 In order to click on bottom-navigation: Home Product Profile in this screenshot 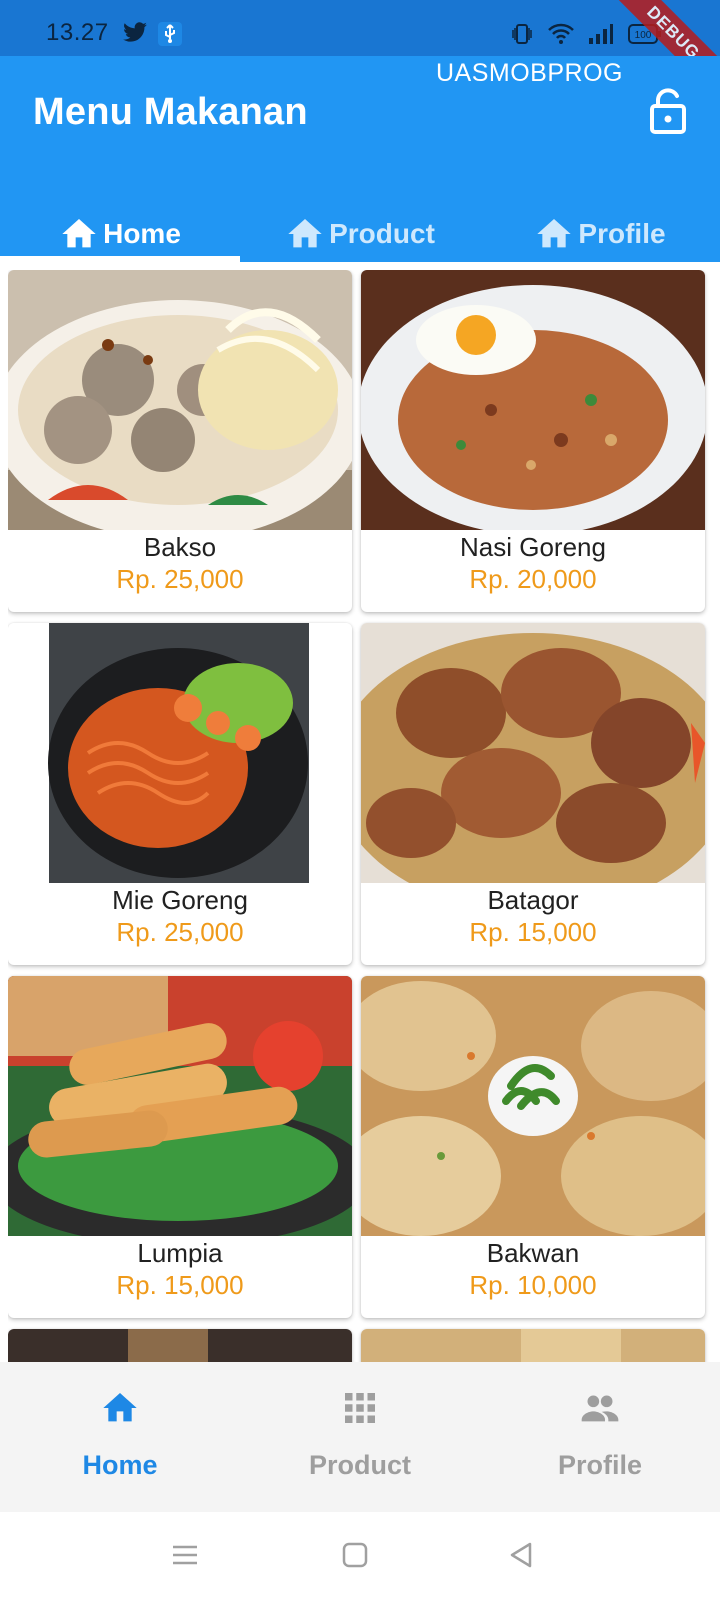, I will do `click(360, 1437)`.